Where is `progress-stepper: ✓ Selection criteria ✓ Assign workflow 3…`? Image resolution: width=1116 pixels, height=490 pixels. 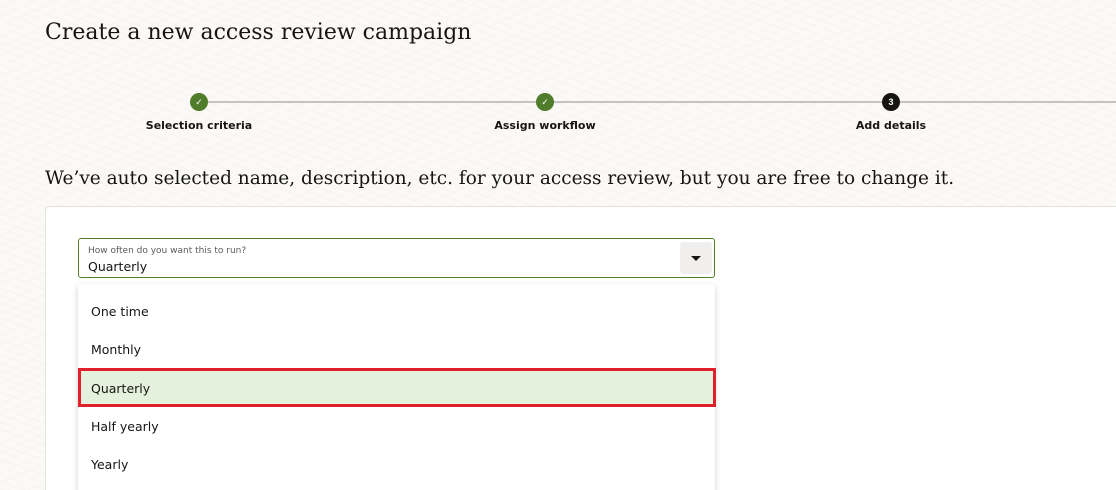
progress-stepper: ✓ Selection criteria ✓ Assign workflow 3… is located at coordinates (558, 115).